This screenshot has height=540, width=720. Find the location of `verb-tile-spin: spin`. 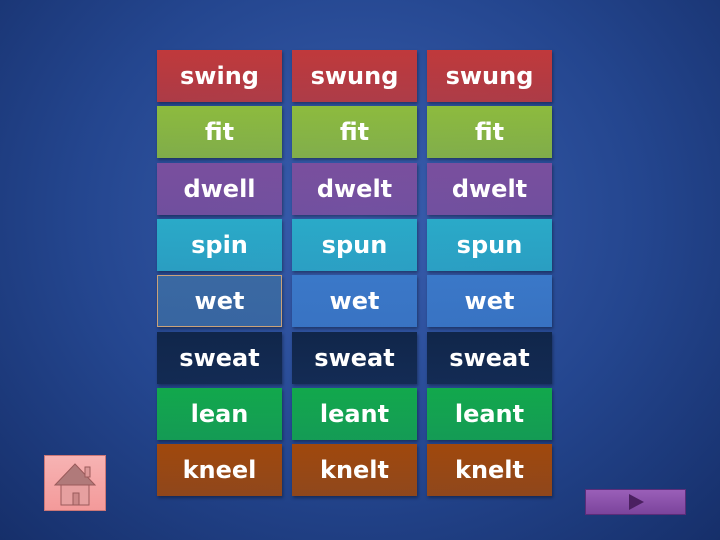

verb-tile-spin: spin is located at coordinates (219, 244).